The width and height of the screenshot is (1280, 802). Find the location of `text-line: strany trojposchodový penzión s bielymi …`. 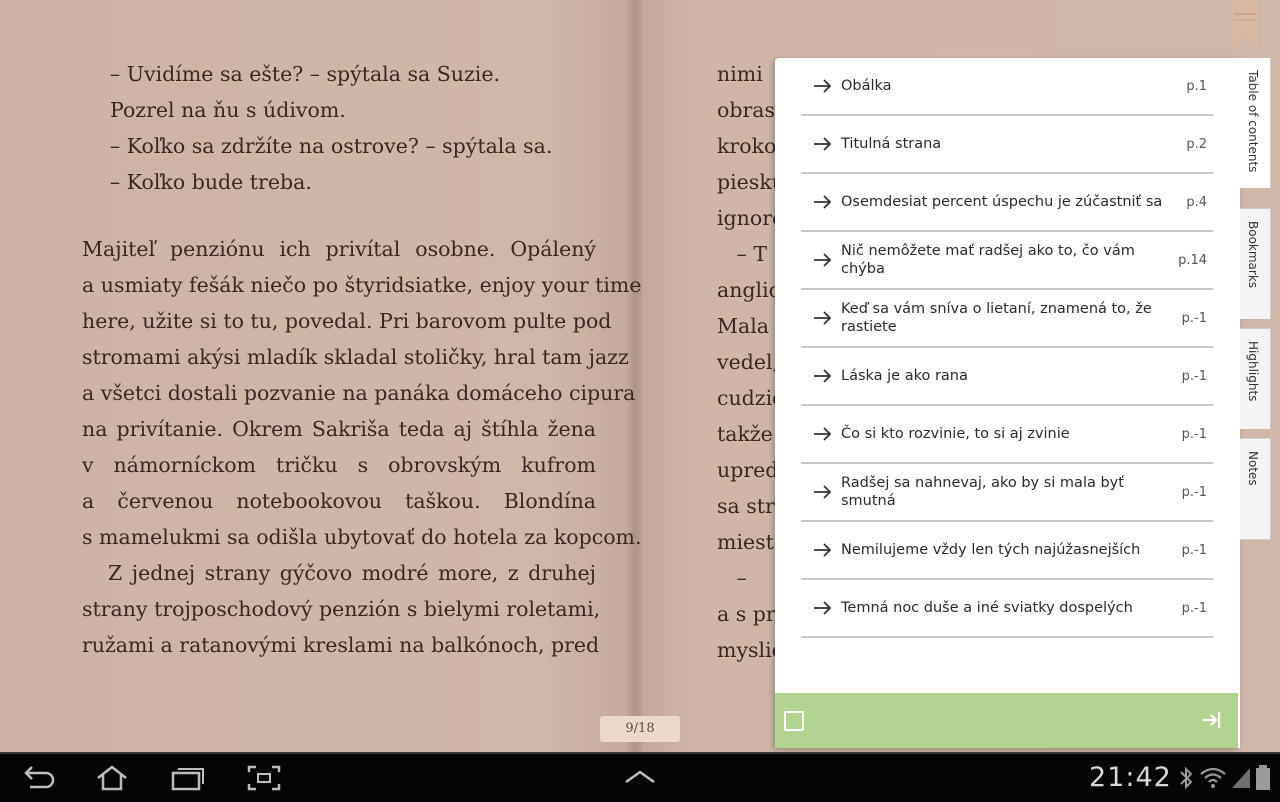

text-line: strany trojposchodový penzión s bielymi … is located at coordinates (341, 609).